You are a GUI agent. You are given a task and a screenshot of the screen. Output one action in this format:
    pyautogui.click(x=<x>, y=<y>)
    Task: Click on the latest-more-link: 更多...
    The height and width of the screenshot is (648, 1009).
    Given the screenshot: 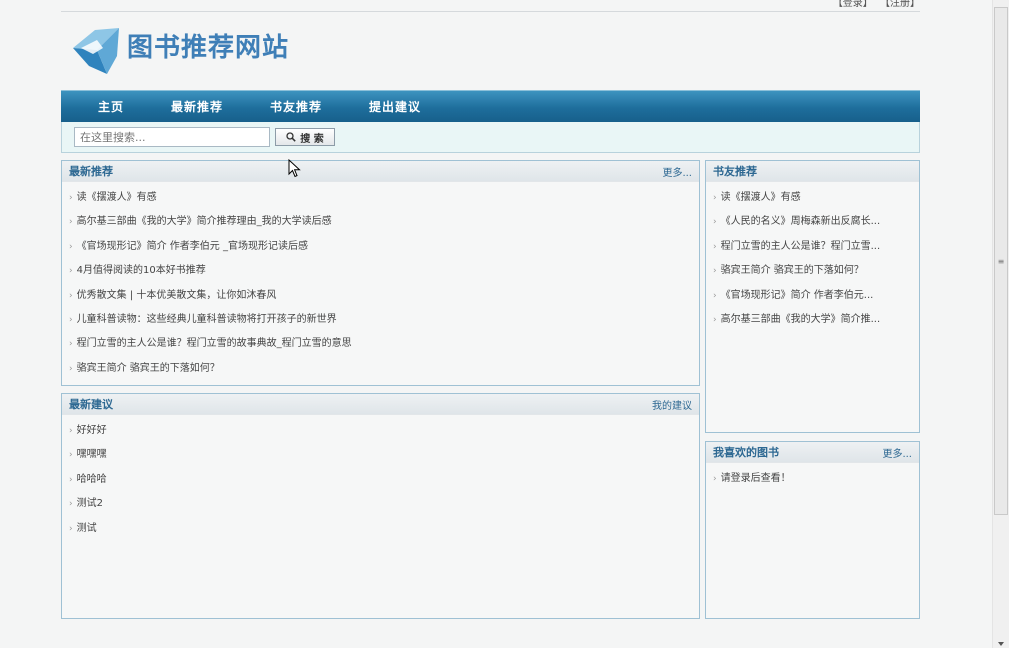 What is the action you would take?
    pyautogui.click(x=677, y=171)
    